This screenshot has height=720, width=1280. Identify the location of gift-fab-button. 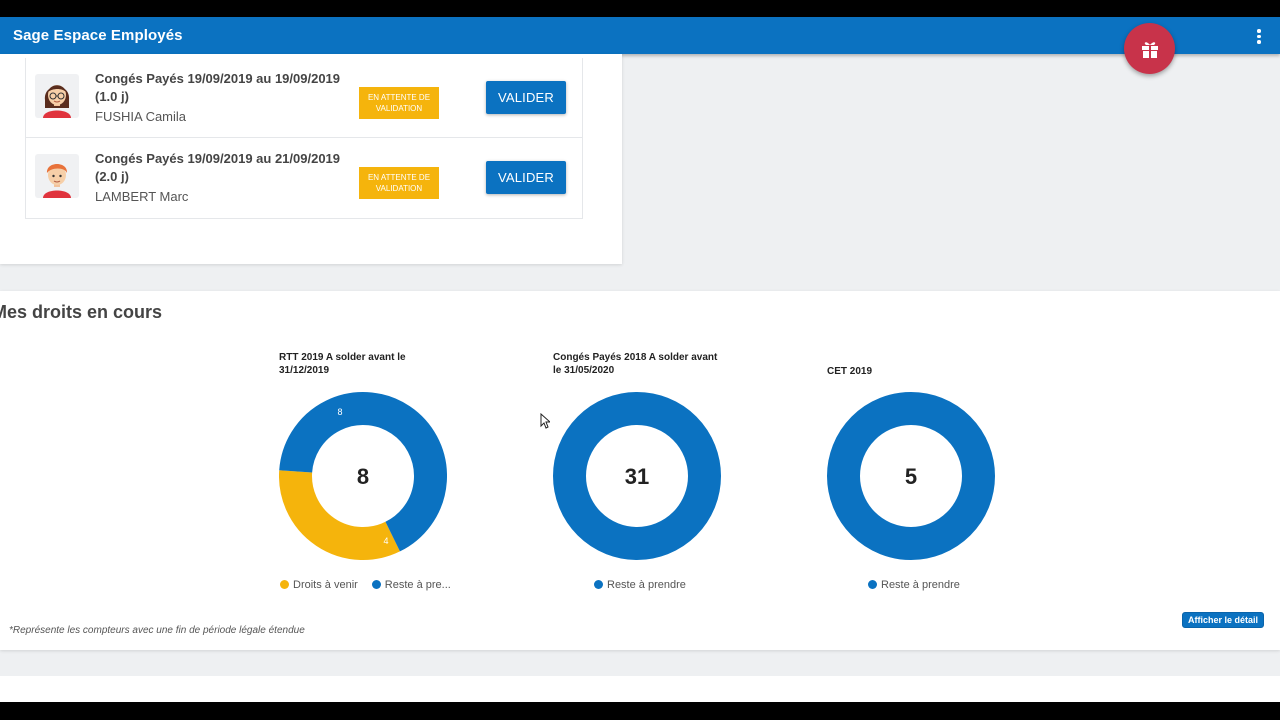
(1149, 48).